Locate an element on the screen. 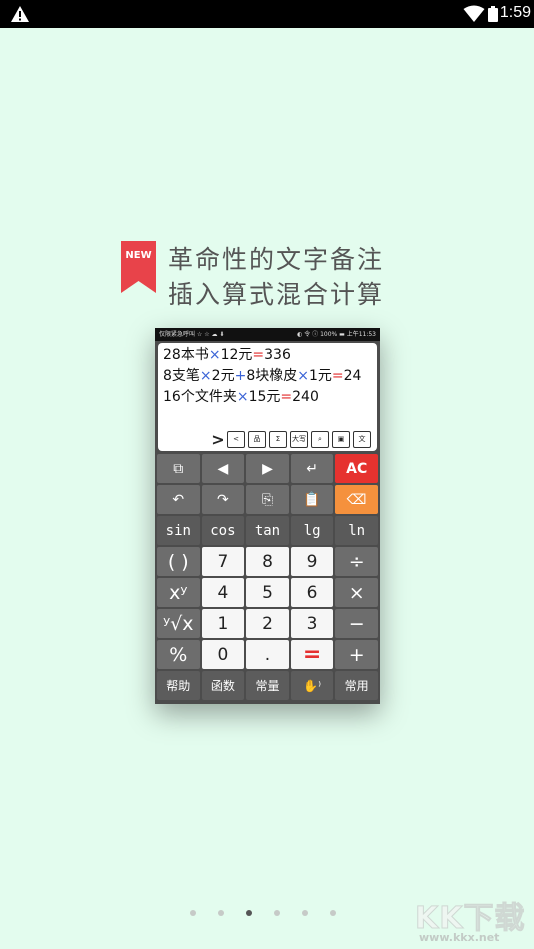 The image size is (534, 949). print-icon: 品 is located at coordinates (257, 439).